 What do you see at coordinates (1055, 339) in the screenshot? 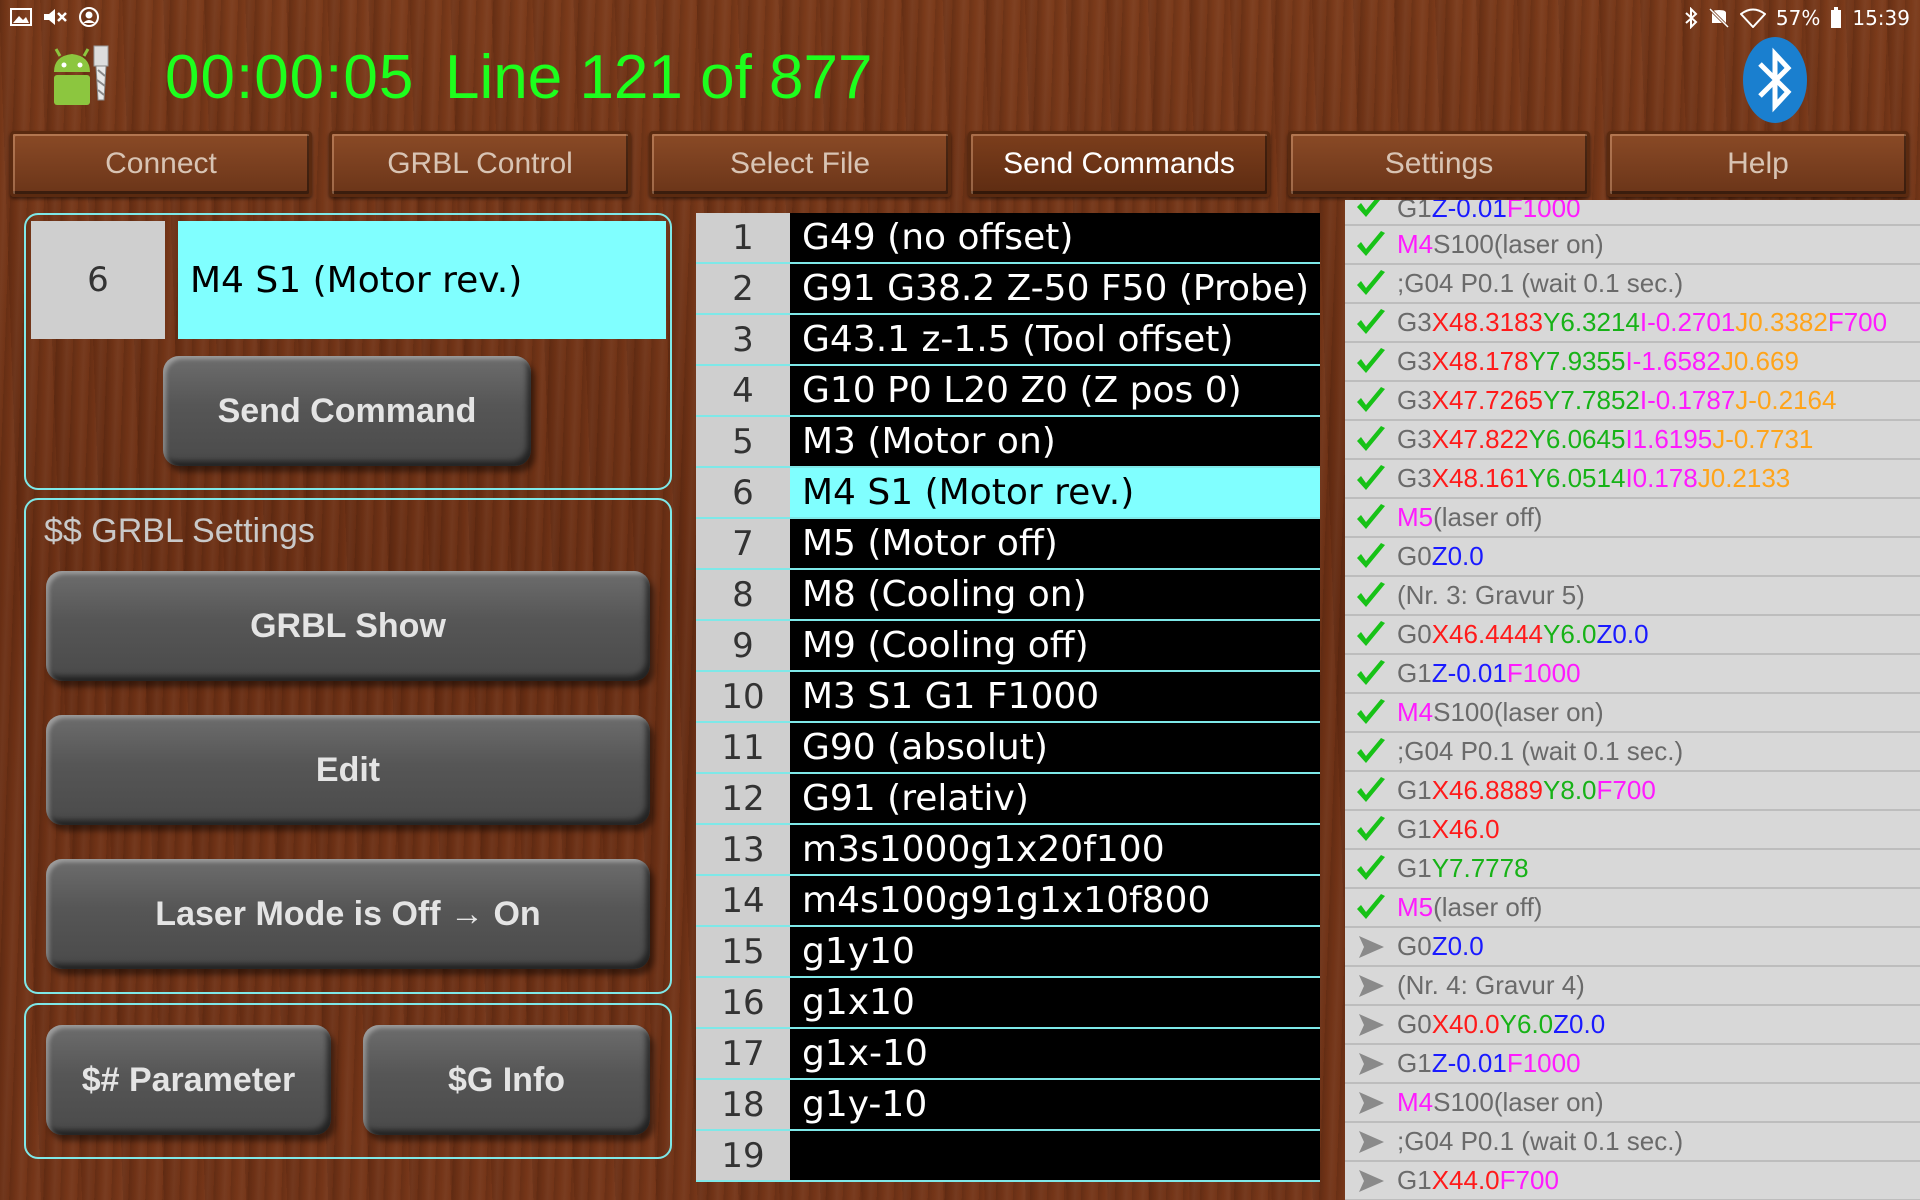
I see `command-row-text: G43.1 z-1.5 (Tool offset)` at bounding box center [1055, 339].